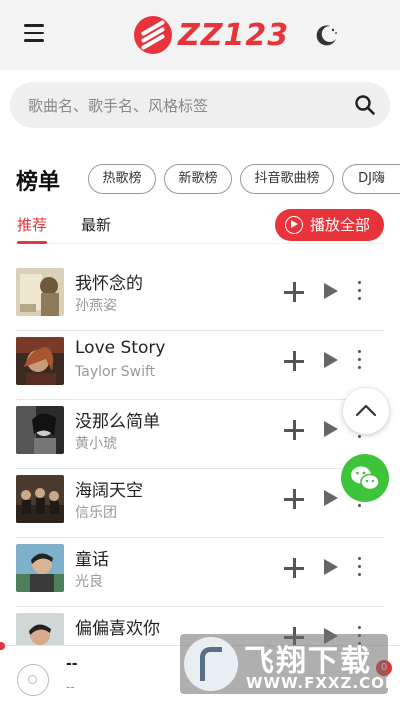  Describe the element at coordinates (89, 582) in the screenshot. I see `song-artist: 光良` at that location.